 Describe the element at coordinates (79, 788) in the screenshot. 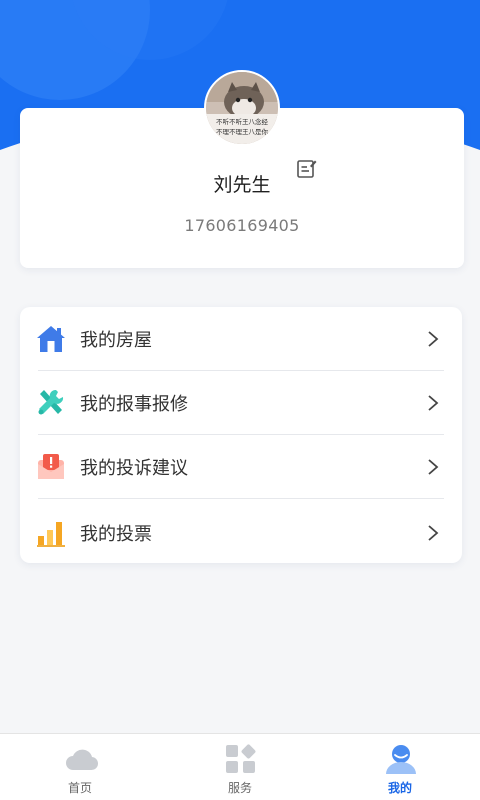

I see `tab-label: 首页` at that location.